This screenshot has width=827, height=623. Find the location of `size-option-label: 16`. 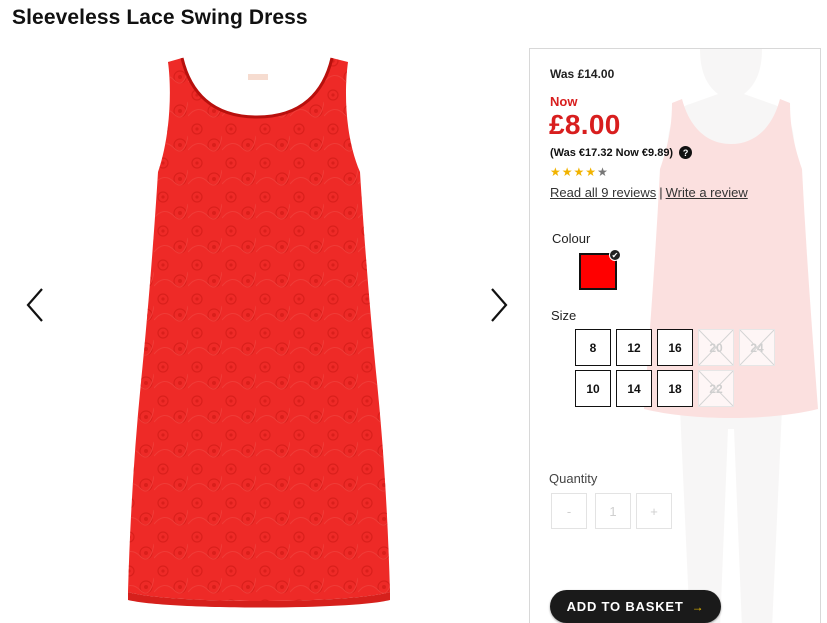

size-option-label: 16 is located at coordinates (675, 347).